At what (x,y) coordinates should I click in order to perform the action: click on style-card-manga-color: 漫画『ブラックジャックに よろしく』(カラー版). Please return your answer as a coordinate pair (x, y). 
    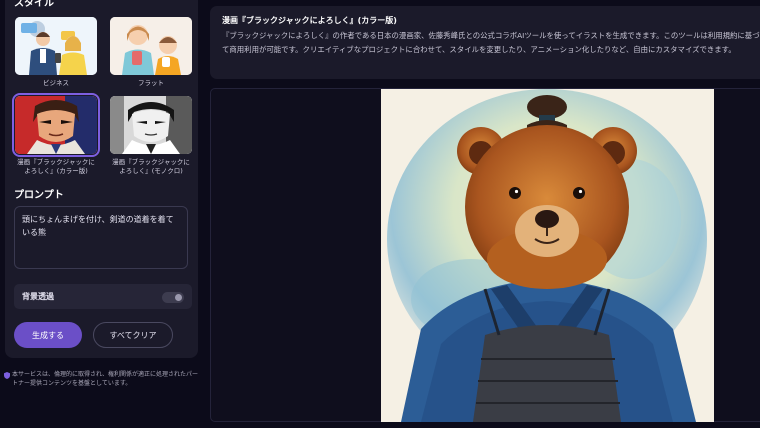
    Looking at the image, I should click on (56, 134).